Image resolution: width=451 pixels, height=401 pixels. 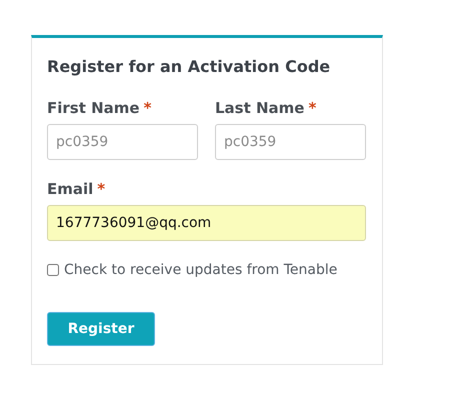 What do you see at coordinates (206, 223) in the screenshot?
I see `email-input: 1677736091@qq.com` at bounding box center [206, 223].